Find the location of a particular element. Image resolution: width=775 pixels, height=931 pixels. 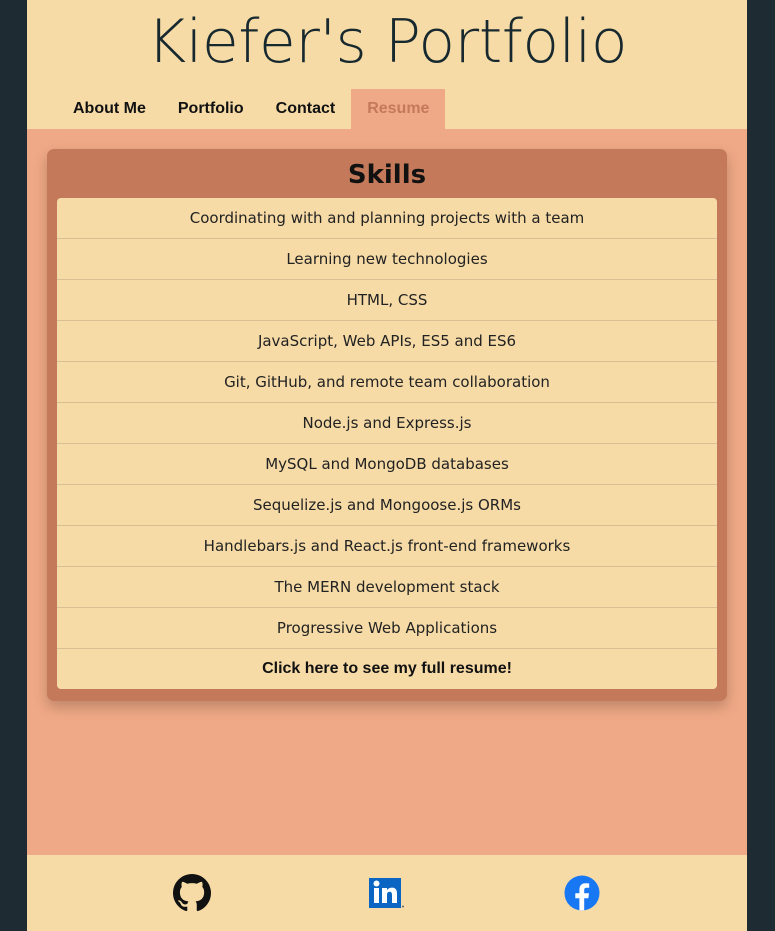

nav-contact: Contact is located at coordinates (306, 109).